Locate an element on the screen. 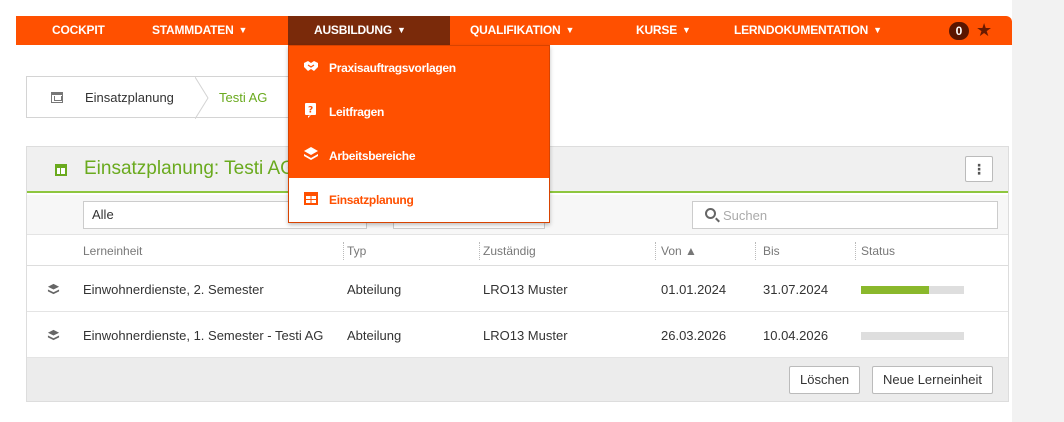 This screenshot has height=422, width=1064. cell-lerneinheit: Einwohnerdienste, 2. Semester is located at coordinates (173, 289).